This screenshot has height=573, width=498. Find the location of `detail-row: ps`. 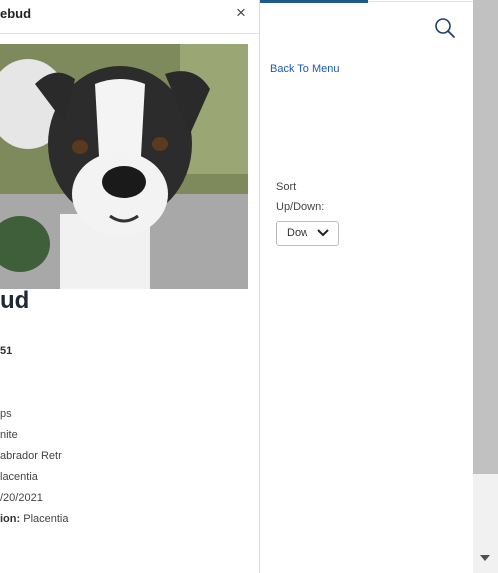

detail-row: ps is located at coordinates (6, 414).